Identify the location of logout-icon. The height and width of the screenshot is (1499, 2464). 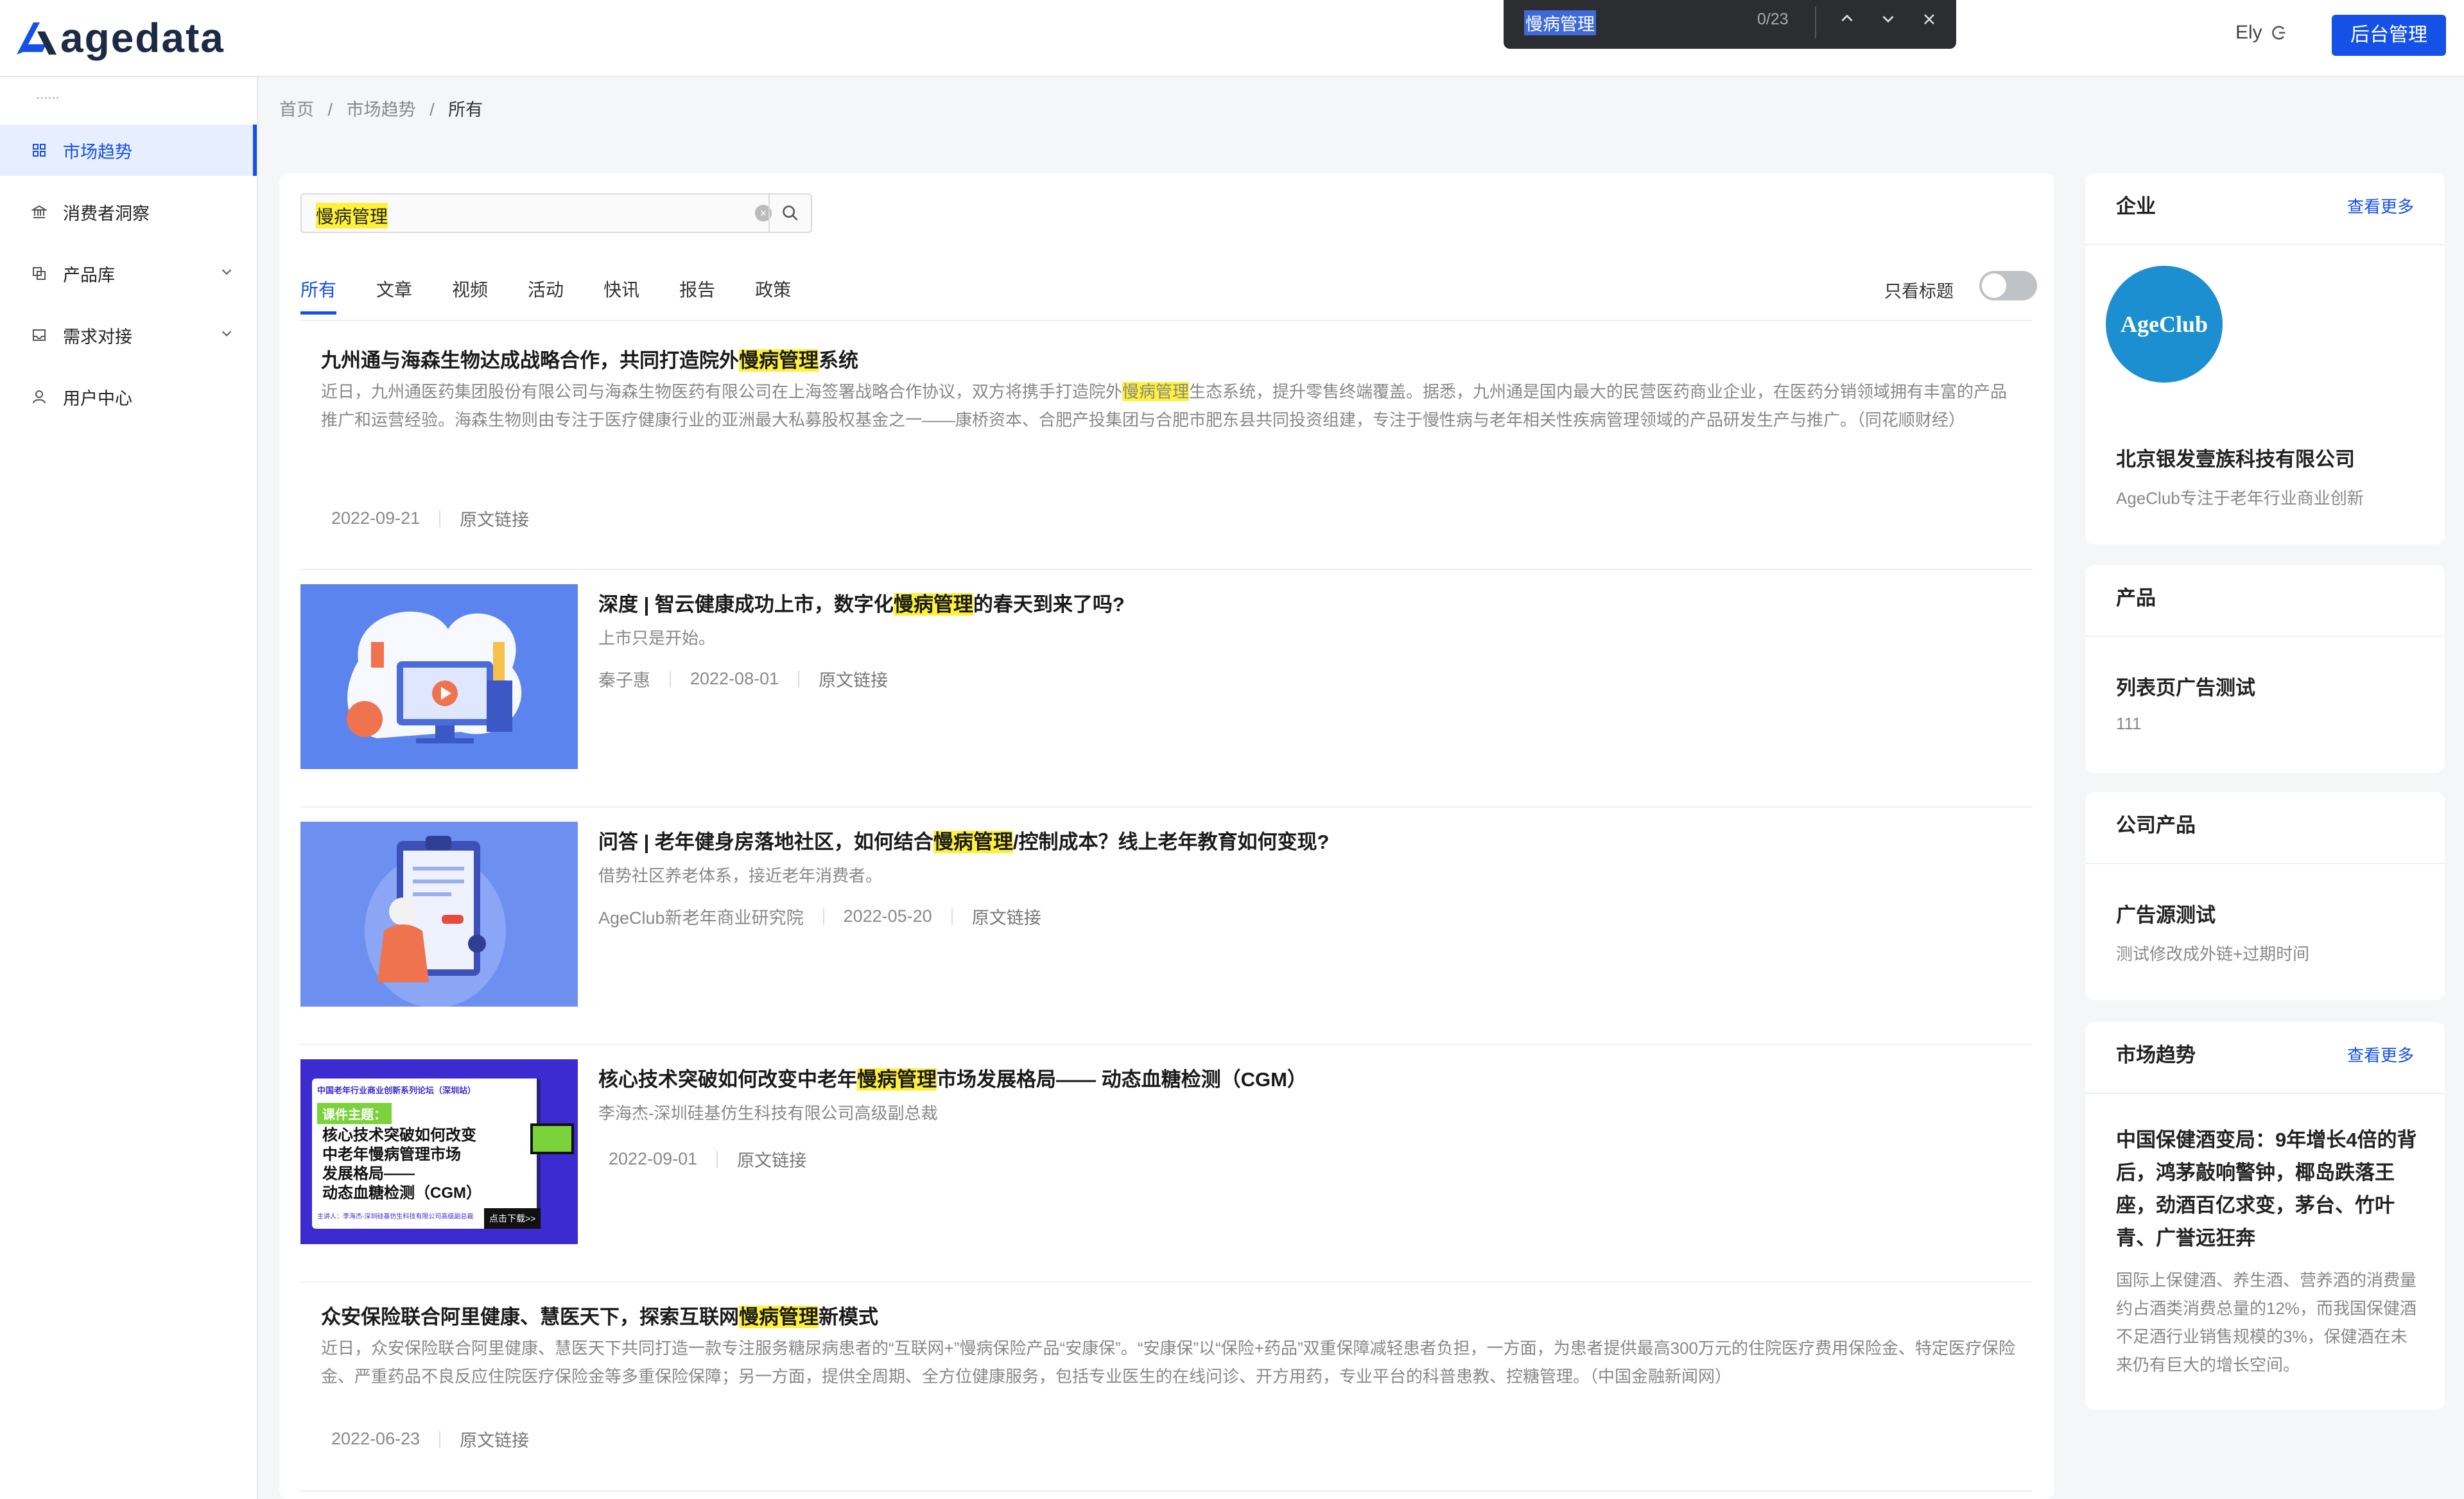
(2279, 33).